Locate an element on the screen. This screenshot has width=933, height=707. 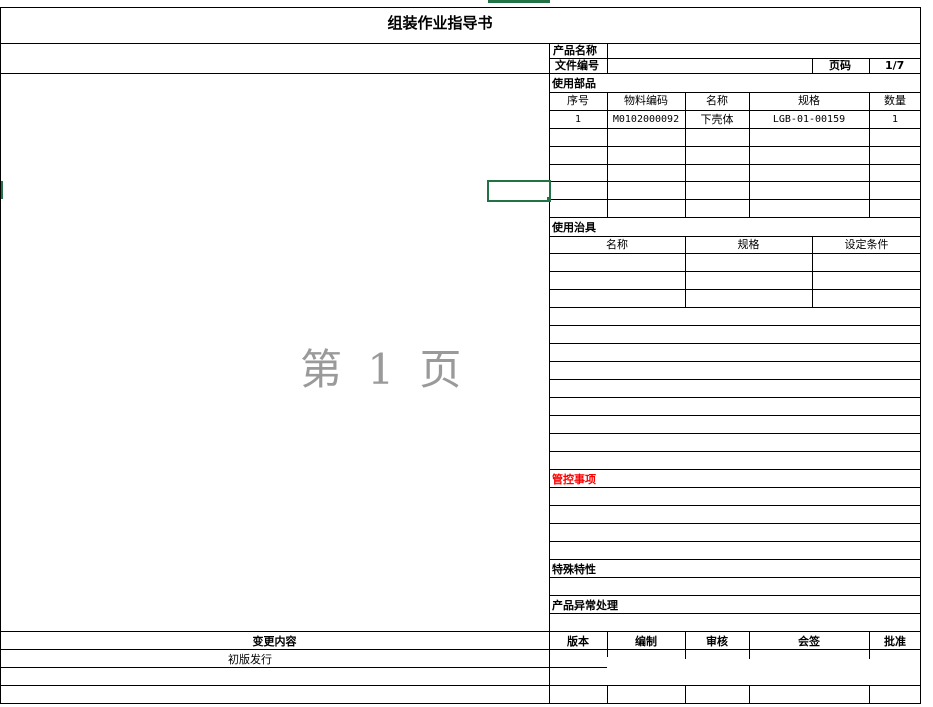
parts-cell-code: M0102000092 is located at coordinates (646, 119).